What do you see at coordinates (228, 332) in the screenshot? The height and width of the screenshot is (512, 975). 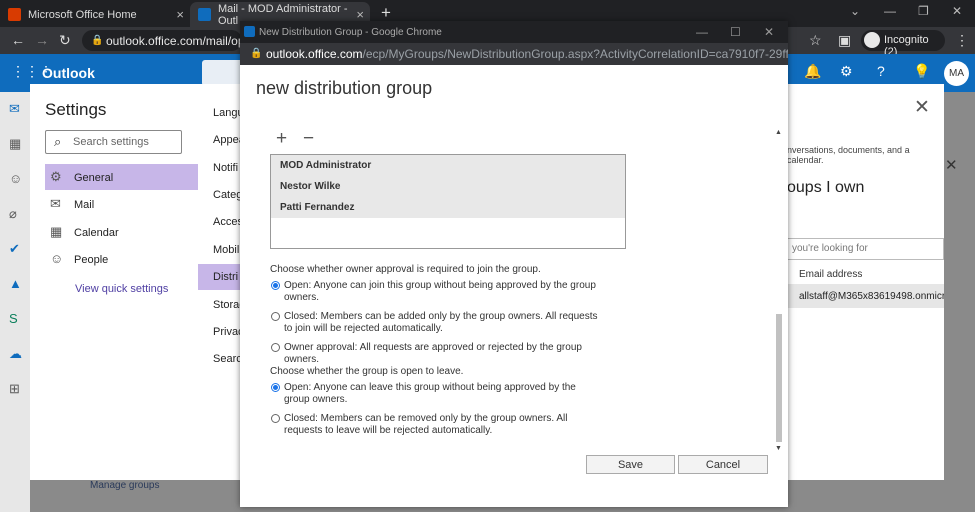 I see `subnav-item: Privac` at bounding box center [228, 332].